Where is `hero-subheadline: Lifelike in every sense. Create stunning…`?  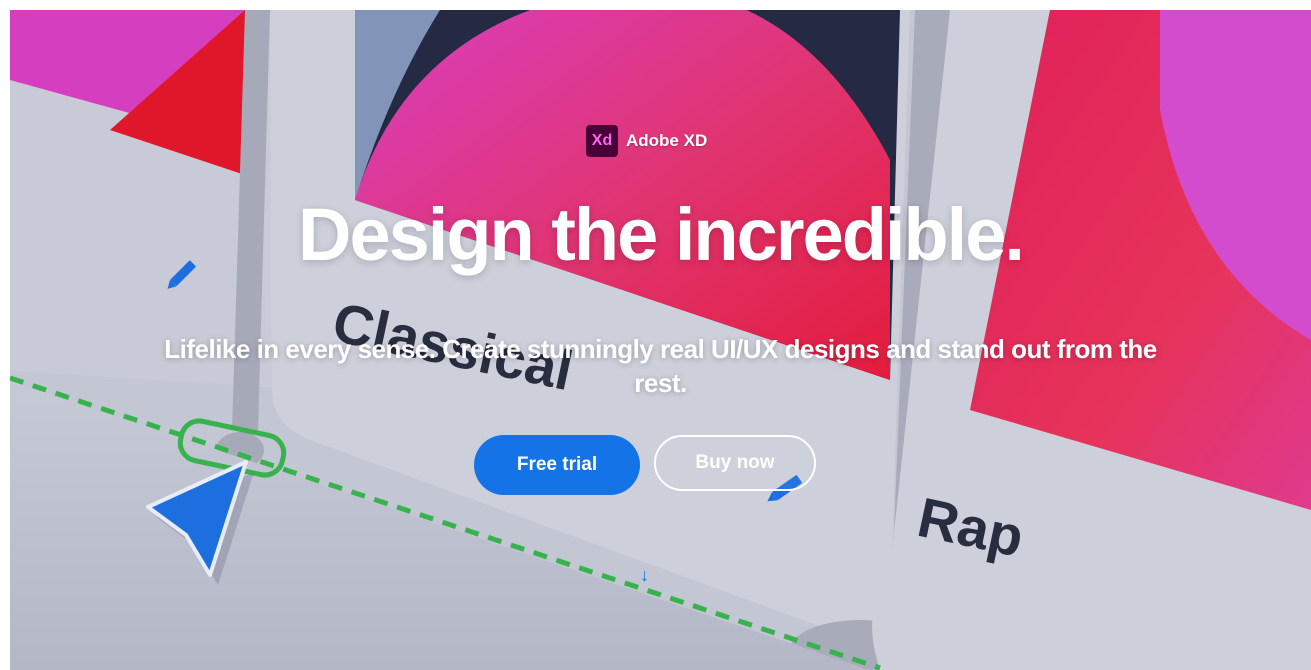 hero-subheadline: Lifelike in every sense. Create stunning… is located at coordinates (660, 366).